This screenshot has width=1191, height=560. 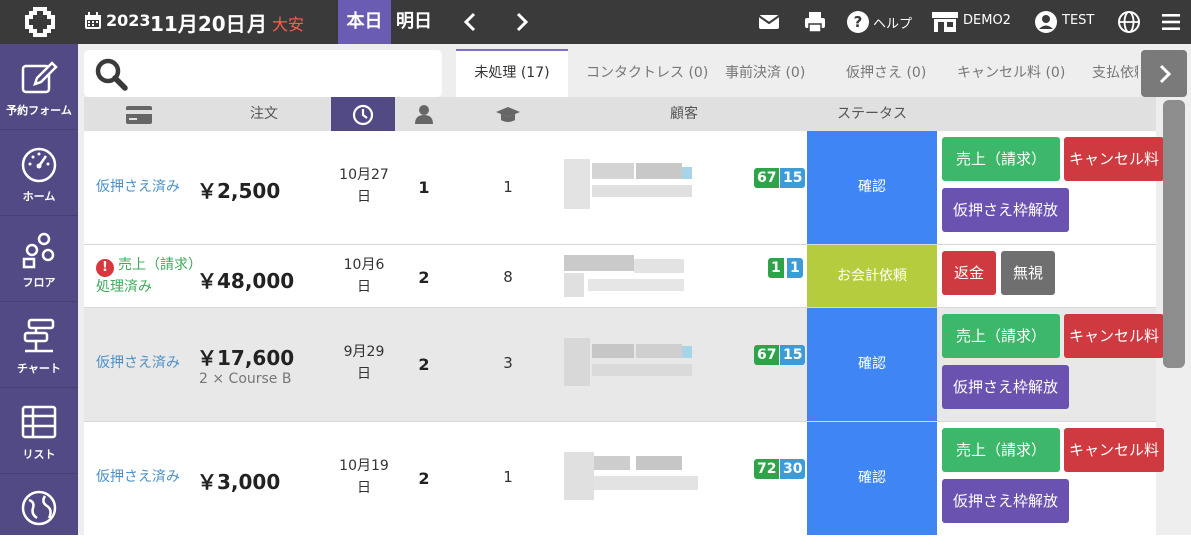 I want to click on sidebar-item-floor: フロア, so click(x=39, y=259).